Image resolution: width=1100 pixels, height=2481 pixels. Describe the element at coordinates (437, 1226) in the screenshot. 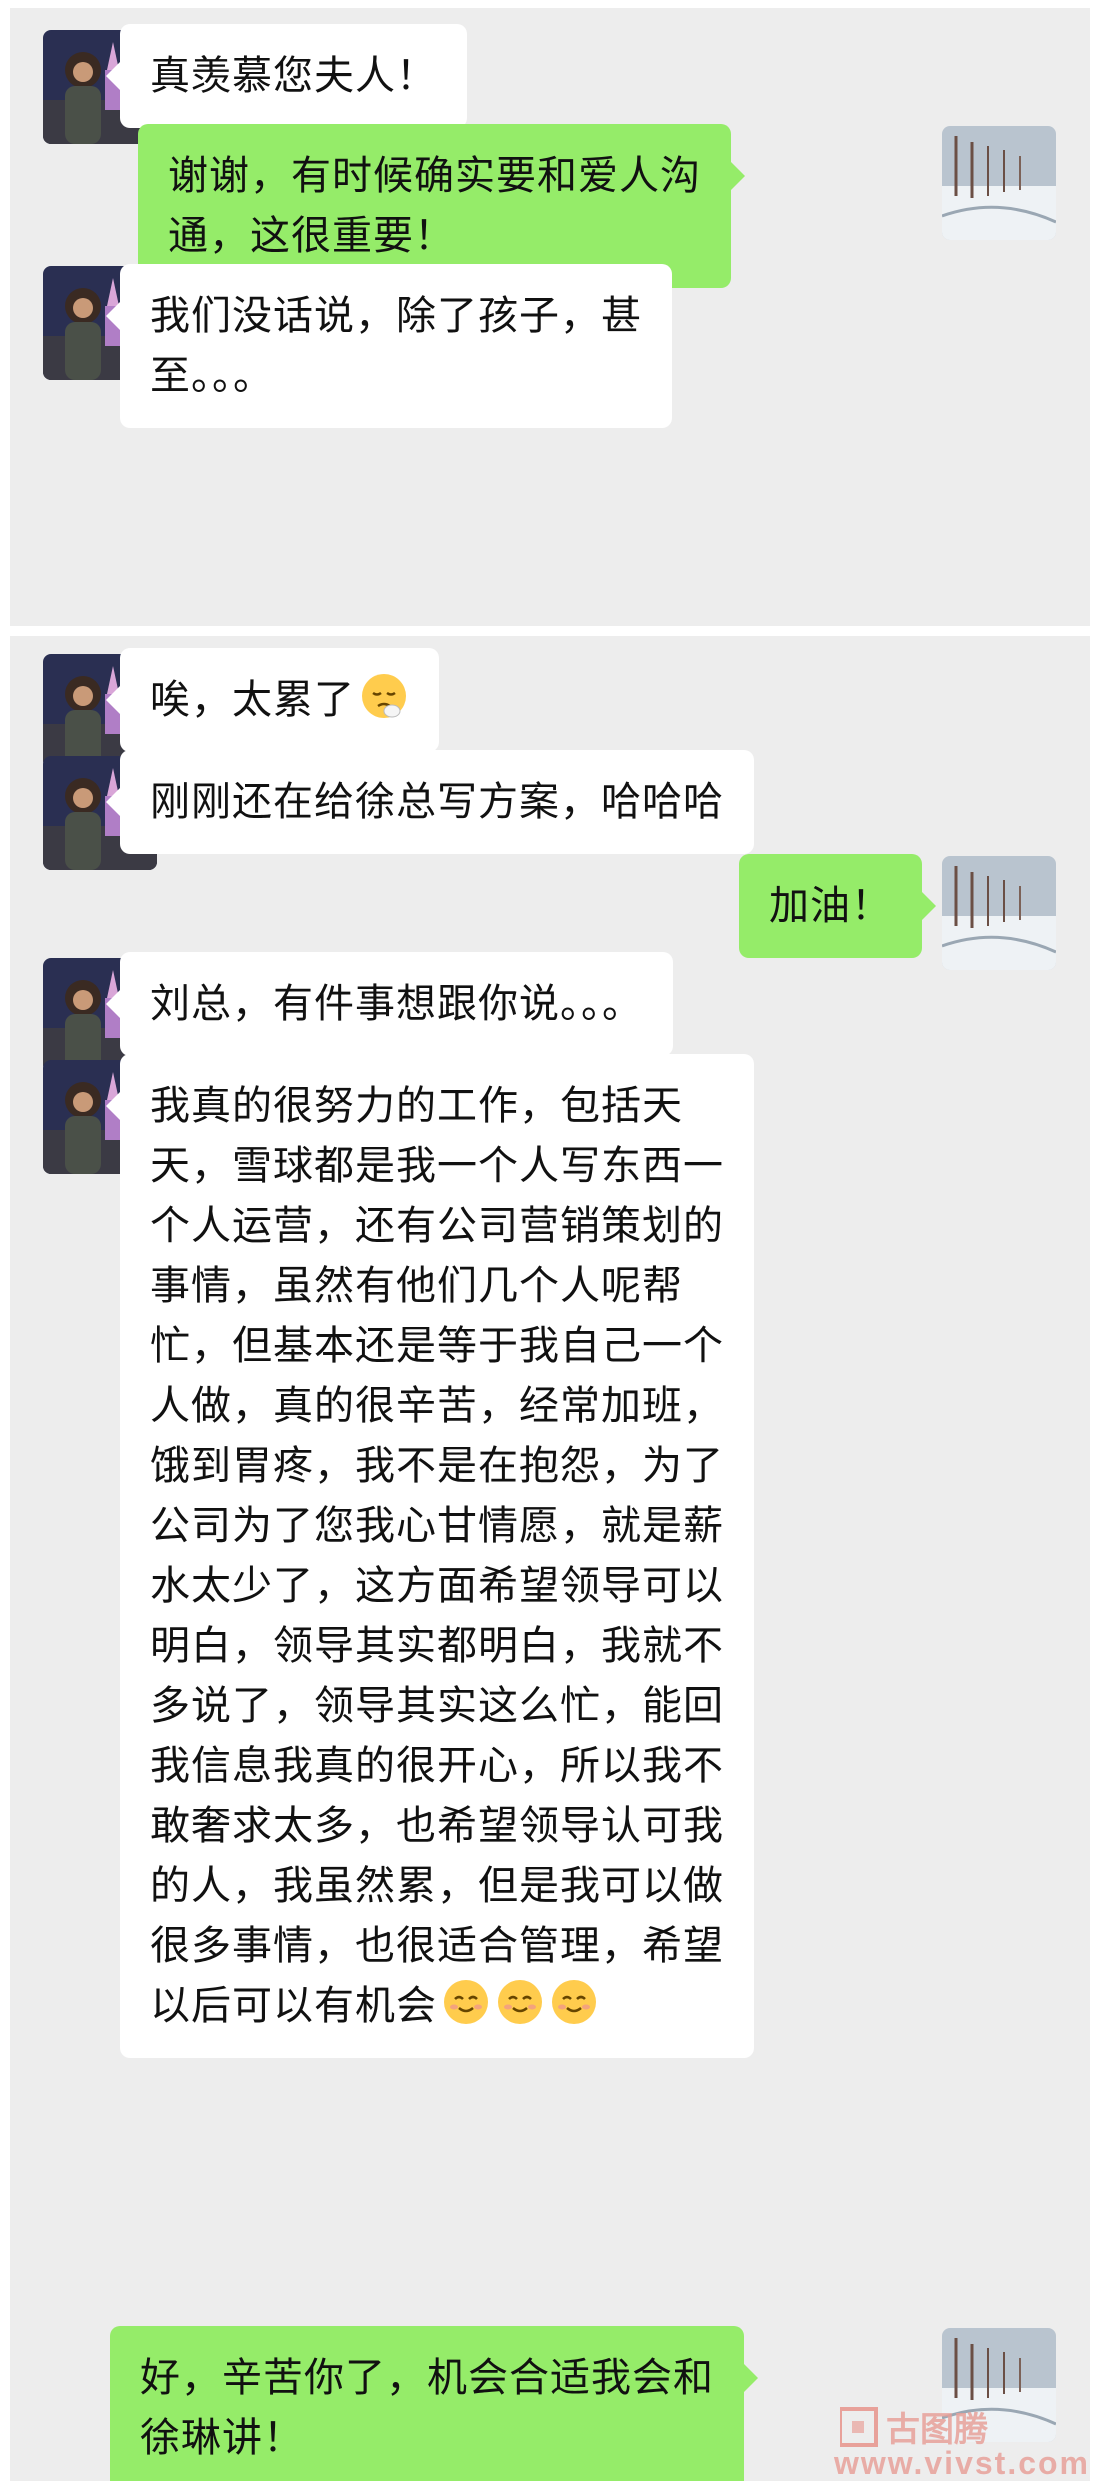

I see `message-text: 个人运营，还有公司营销策划的` at that location.